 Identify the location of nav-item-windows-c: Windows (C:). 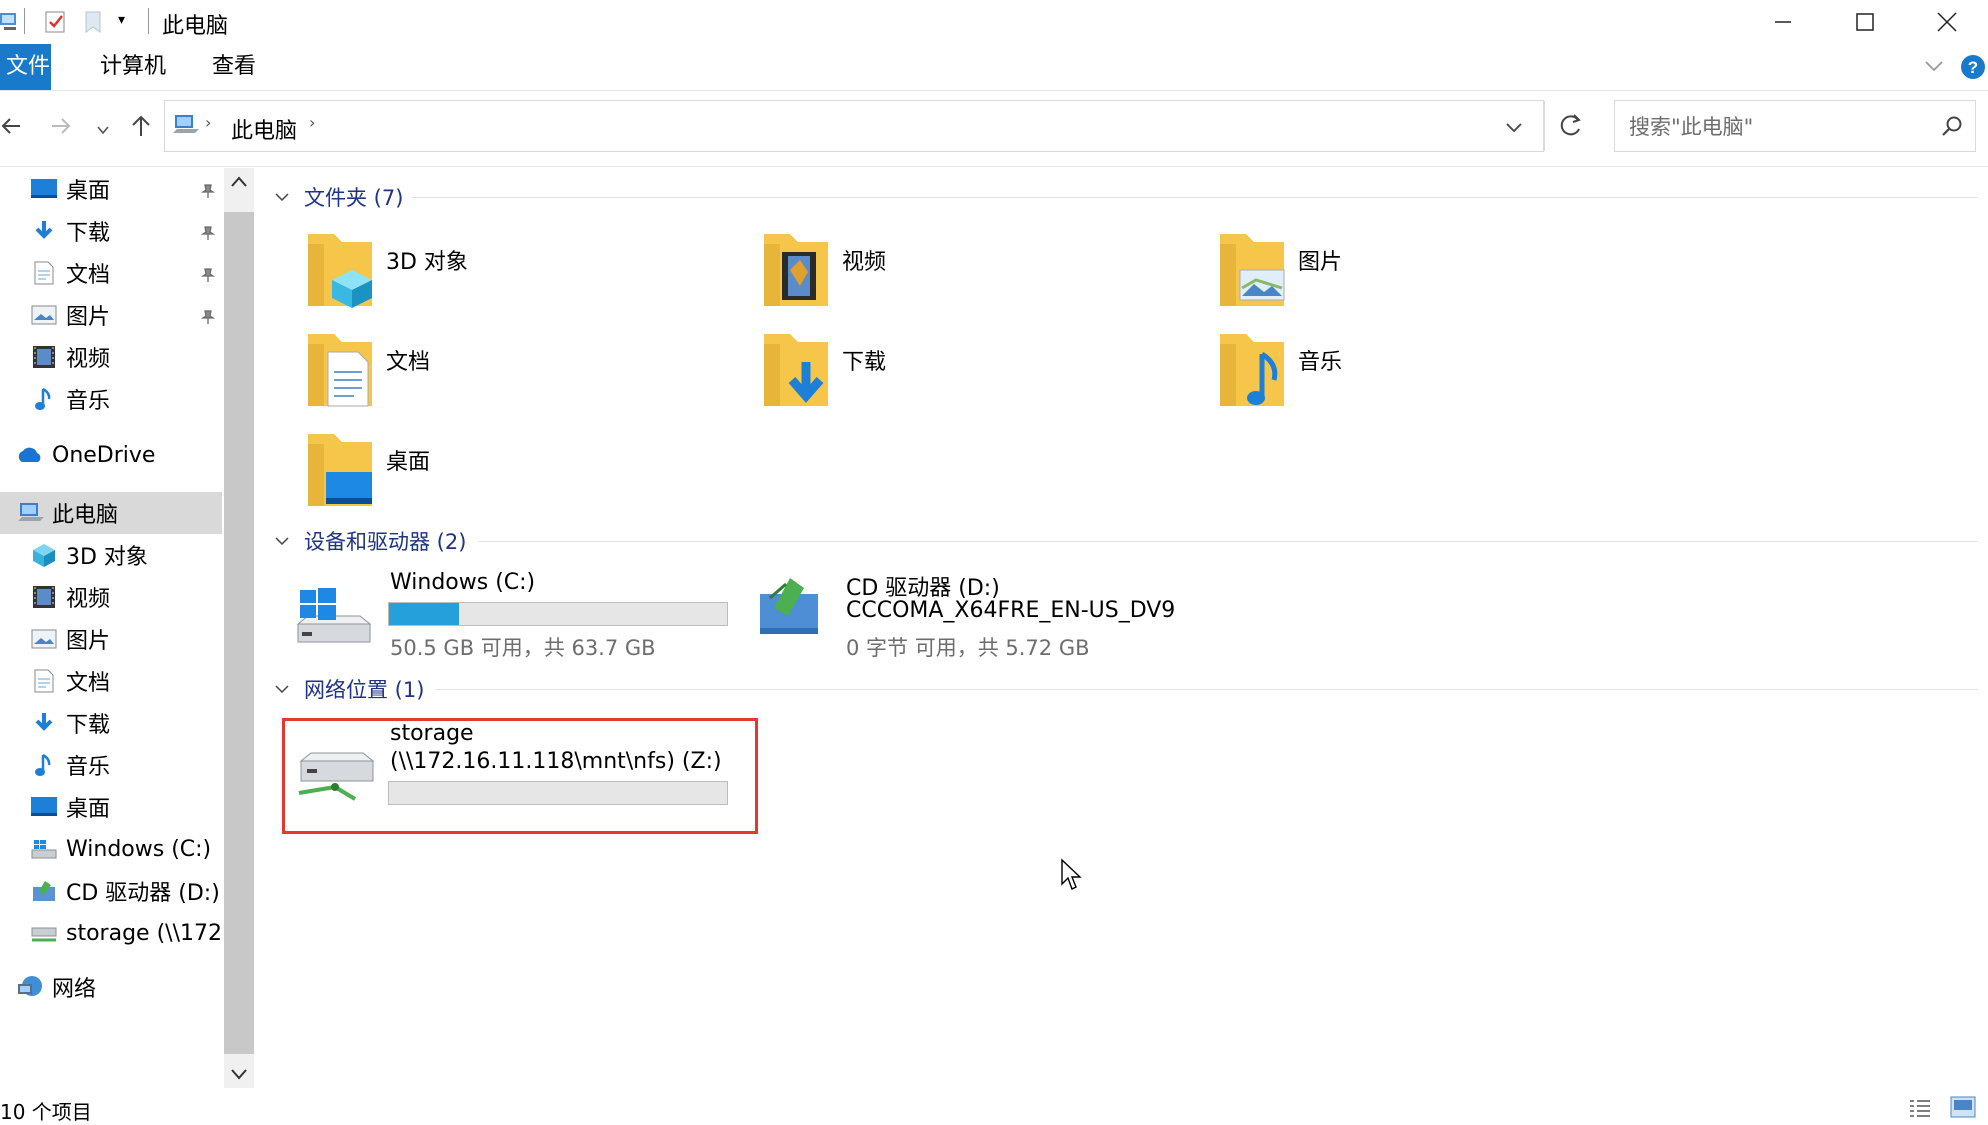
(111, 849).